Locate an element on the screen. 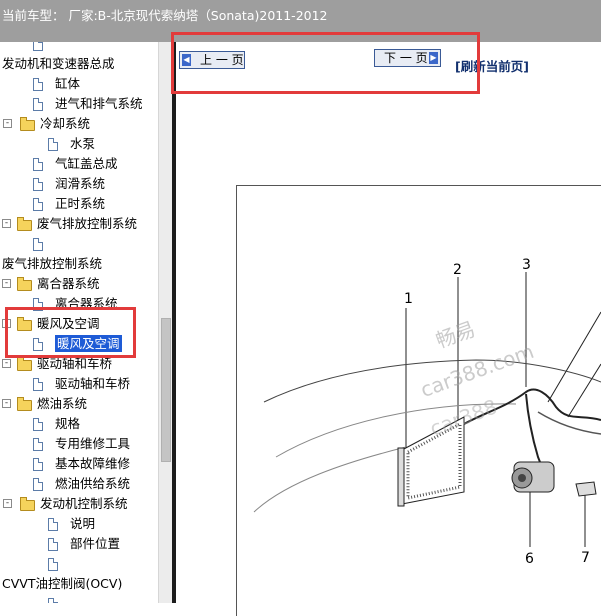 The width and height of the screenshot is (601, 616). tree-item: 燃油供给系统 is located at coordinates (79, 484).